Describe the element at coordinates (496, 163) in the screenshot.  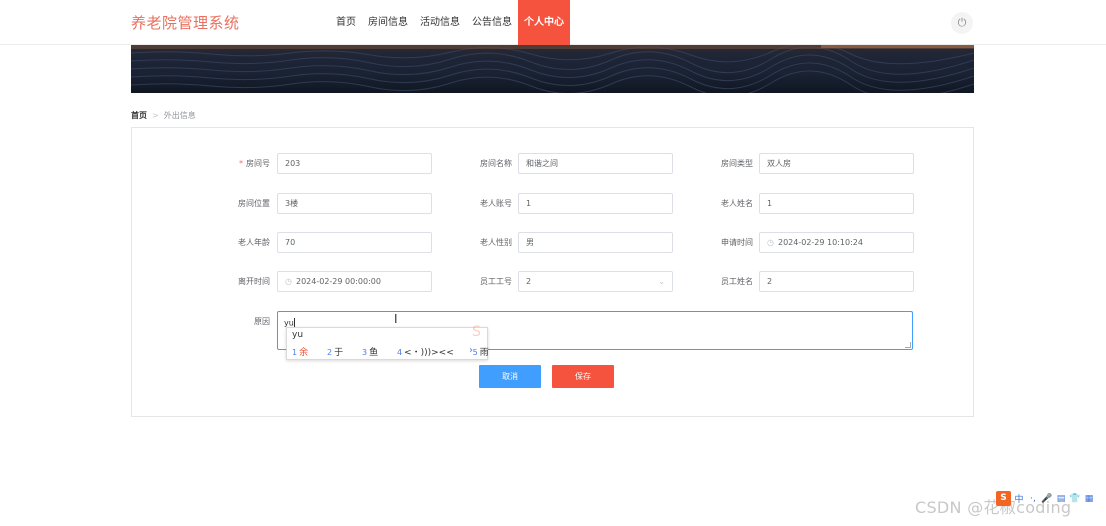
I see `room-name-label: 房间名称` at that location.